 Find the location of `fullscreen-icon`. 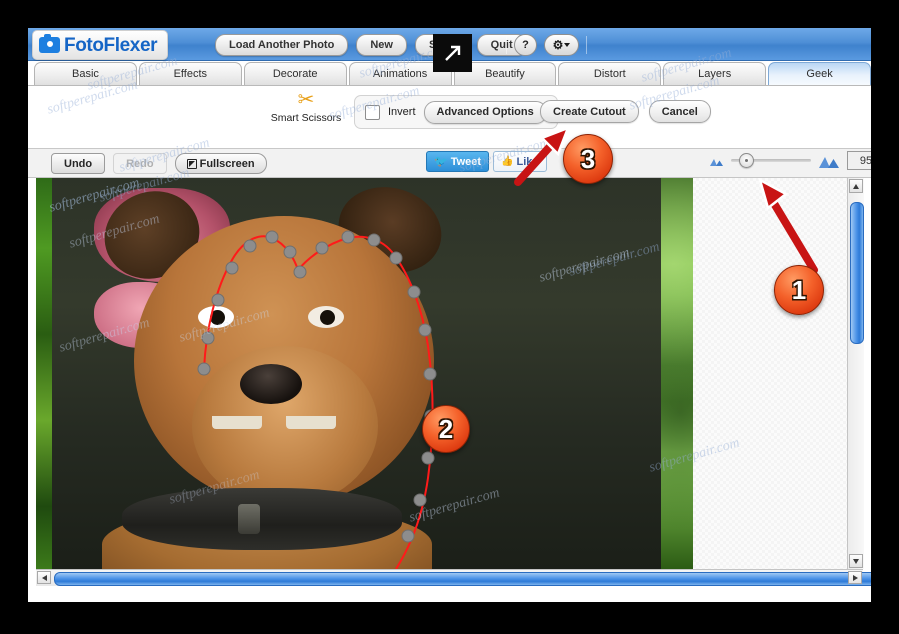

fullscreen-icon is located at coordinates (191, 163).